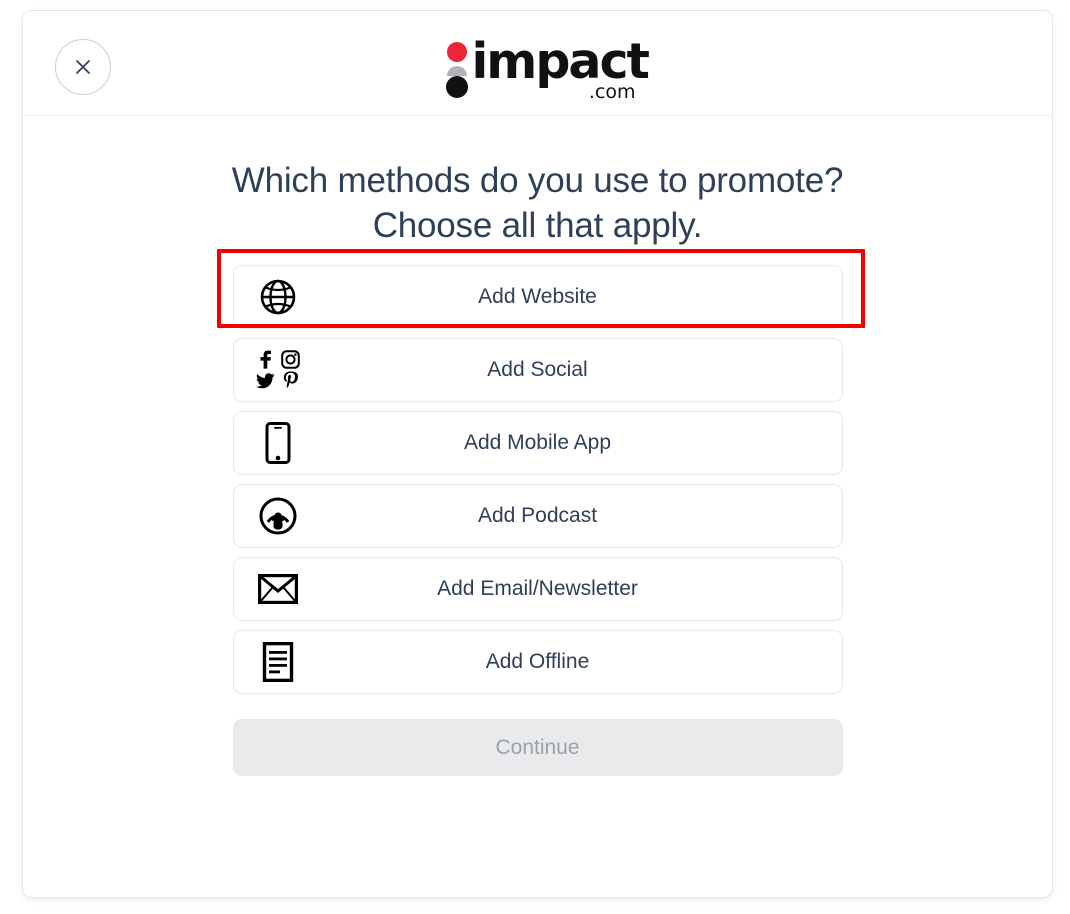 The image size is (1070, 914). What do you see at coordinates (278, 297) in the screenshot?
I see `globe-icon` at bounding box center [278, 297].